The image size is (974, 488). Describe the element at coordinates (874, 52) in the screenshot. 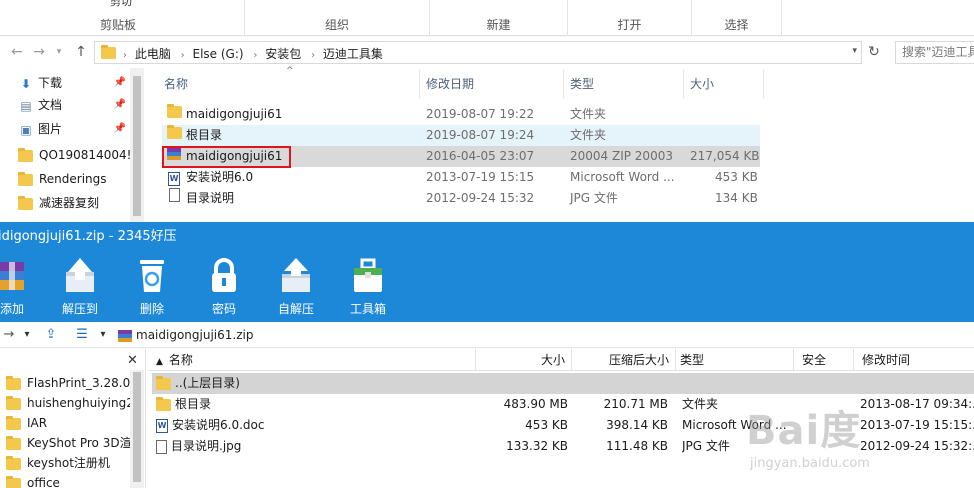

I see `refresh-button: ↻` at that location.